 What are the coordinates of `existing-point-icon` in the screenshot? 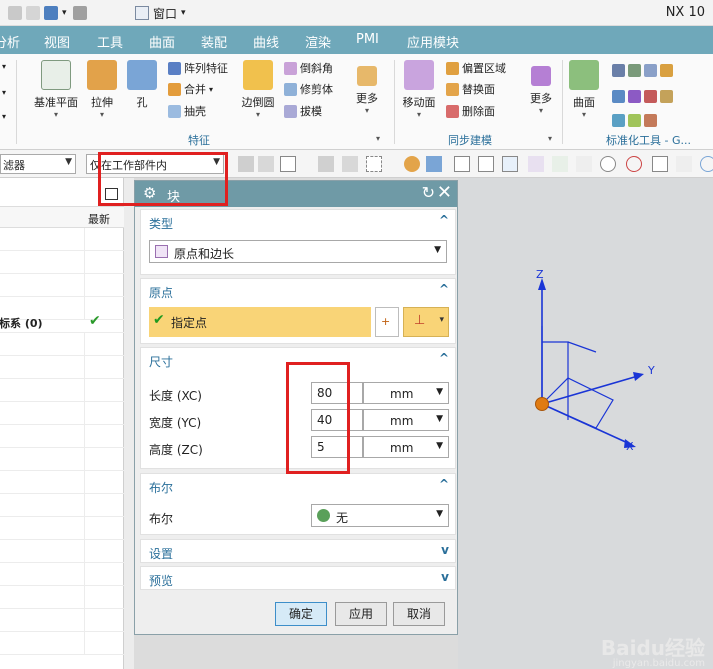 It's located at (660, 164).